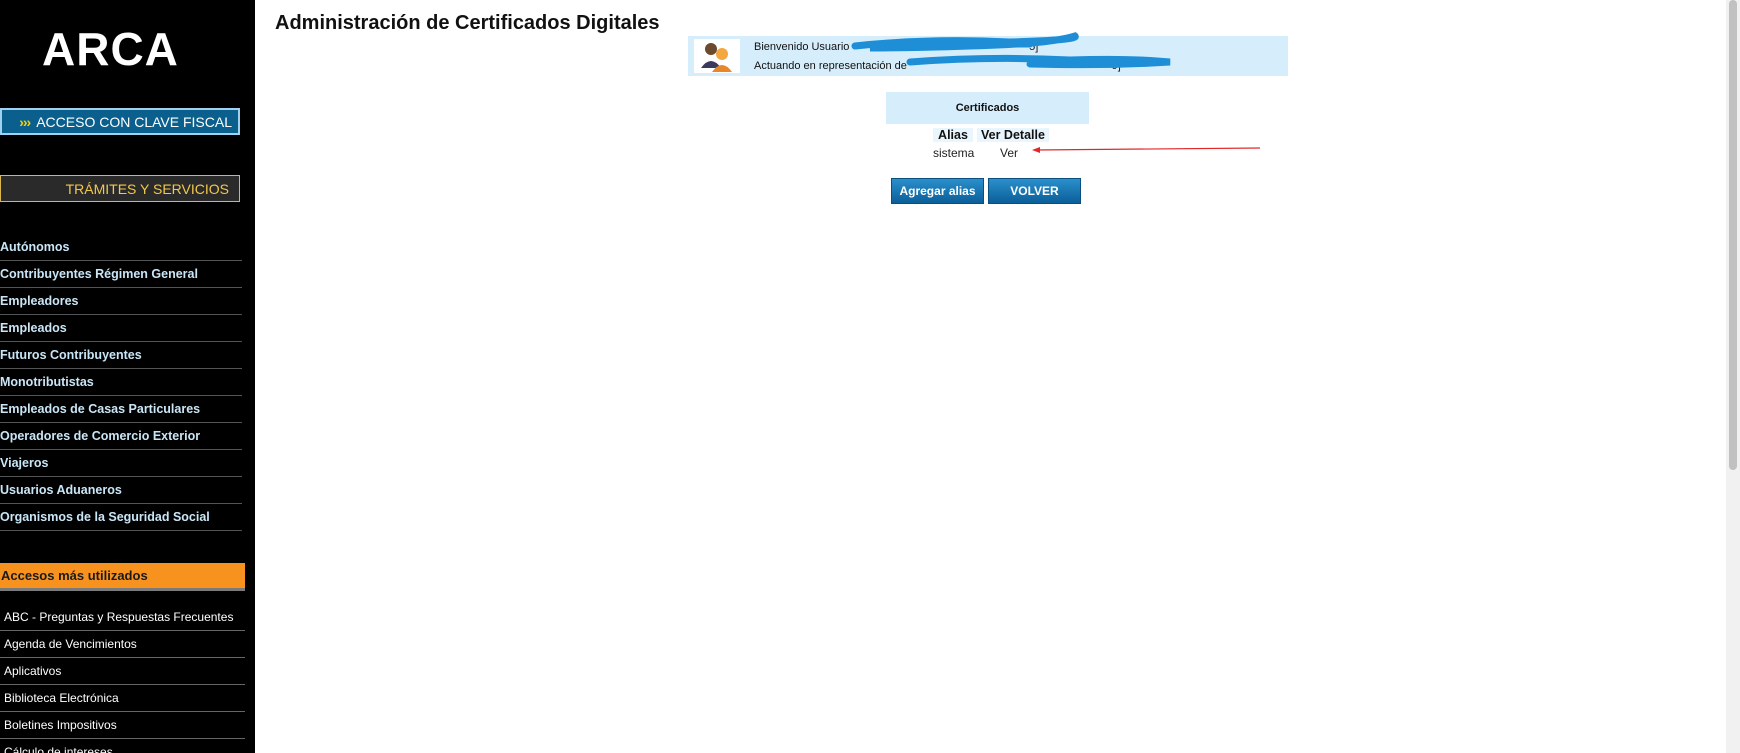 This screenshot has width=1740, height=753. Describe the element at coordinates (121, 355) in the screenshot. I see `sidebar-item-futuros-contribuyentes: Futuros Contribuyentes` at that location.